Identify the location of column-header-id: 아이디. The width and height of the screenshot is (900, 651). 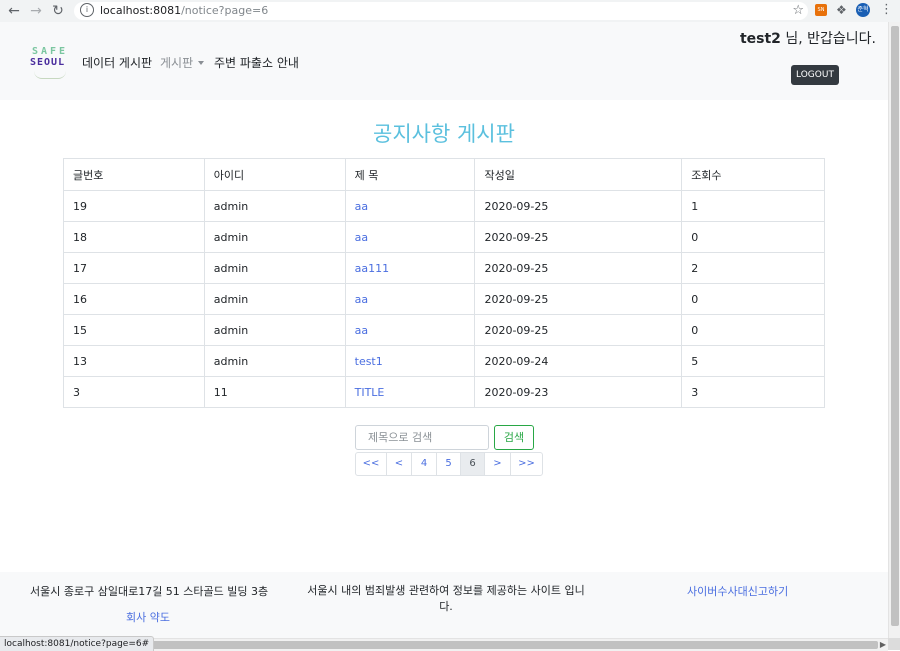
(274, 174).